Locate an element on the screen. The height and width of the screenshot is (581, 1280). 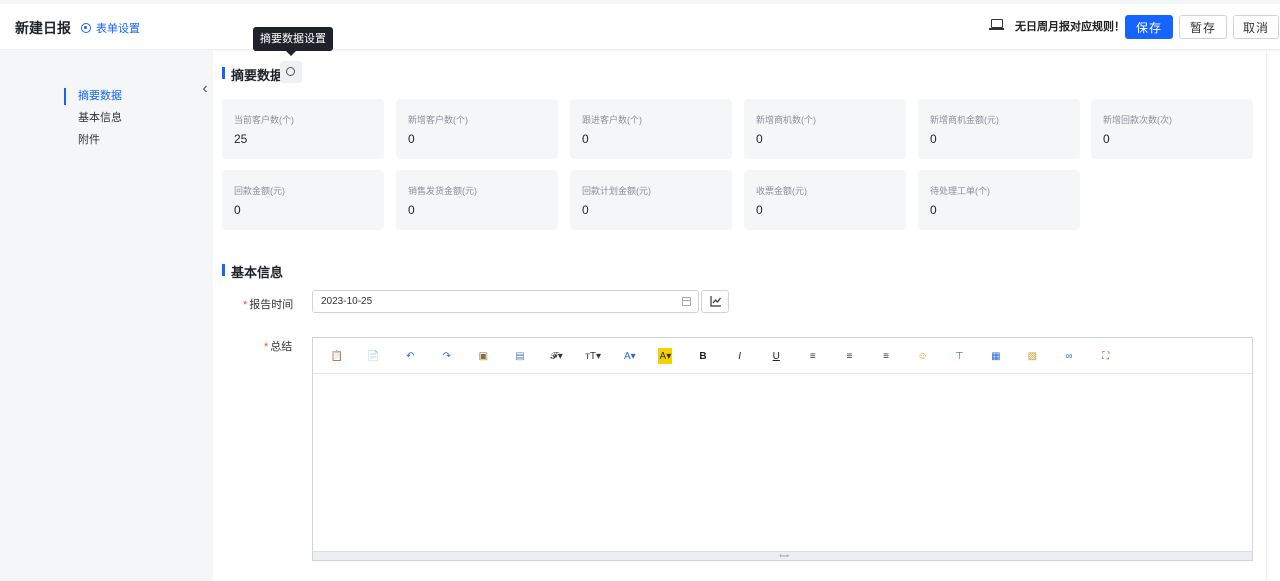
summary-card: 当前客户数(个) 25 is located at coordinates (303, 129).